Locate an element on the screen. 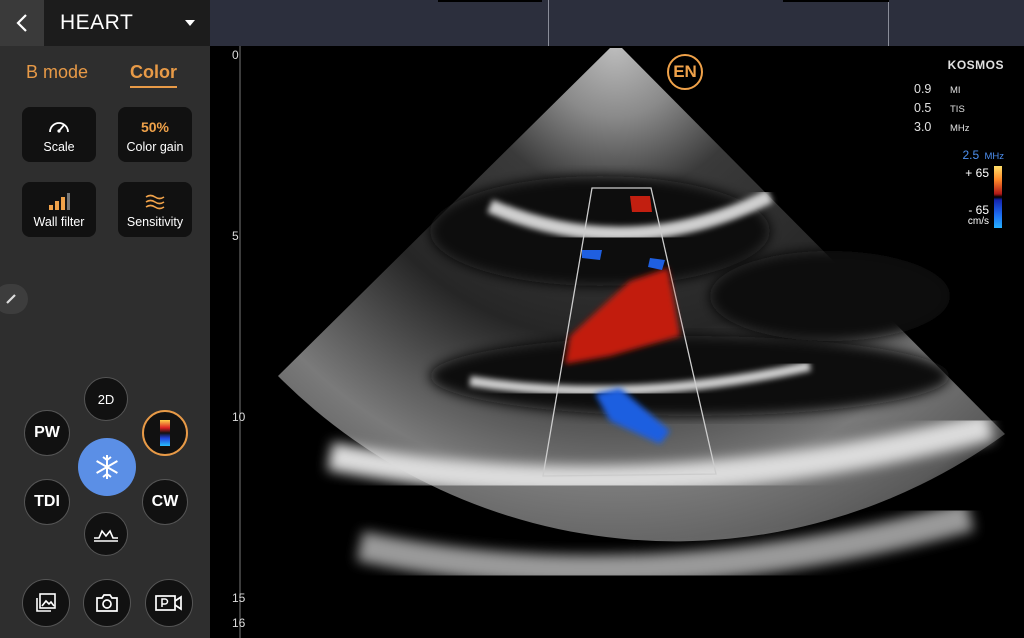 This screenshot has height=638, width=1024. sensitivity-button: Sensitivity is located at coordinates (155, 209).